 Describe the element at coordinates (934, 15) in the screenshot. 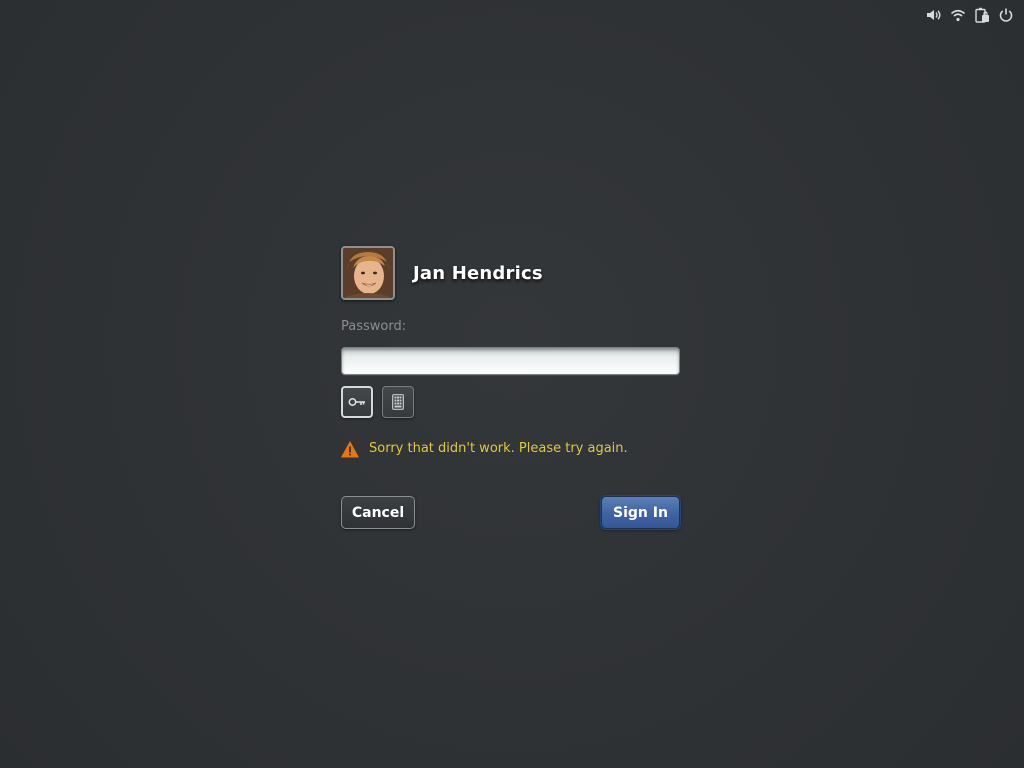

I see `volume-icon` at that location.